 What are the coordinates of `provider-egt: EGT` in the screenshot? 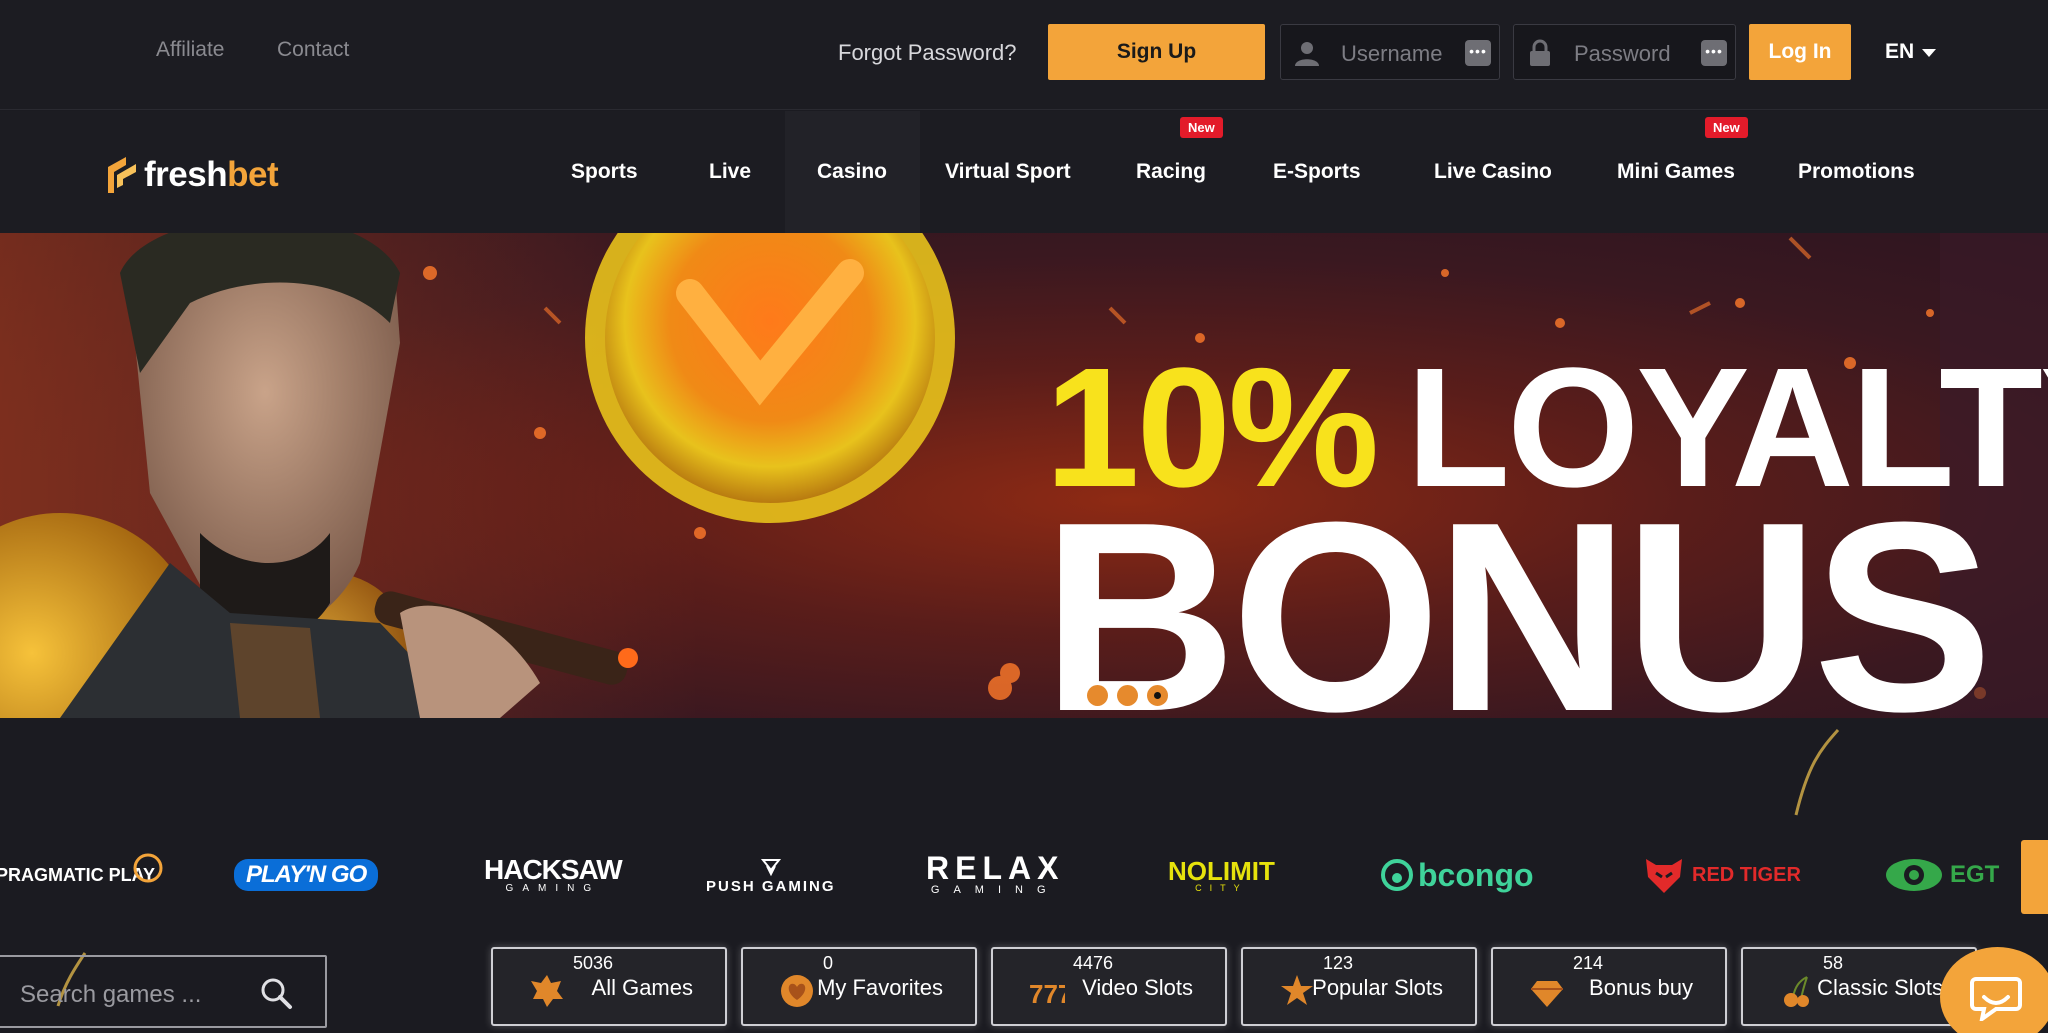 It's located at (1941, 875).